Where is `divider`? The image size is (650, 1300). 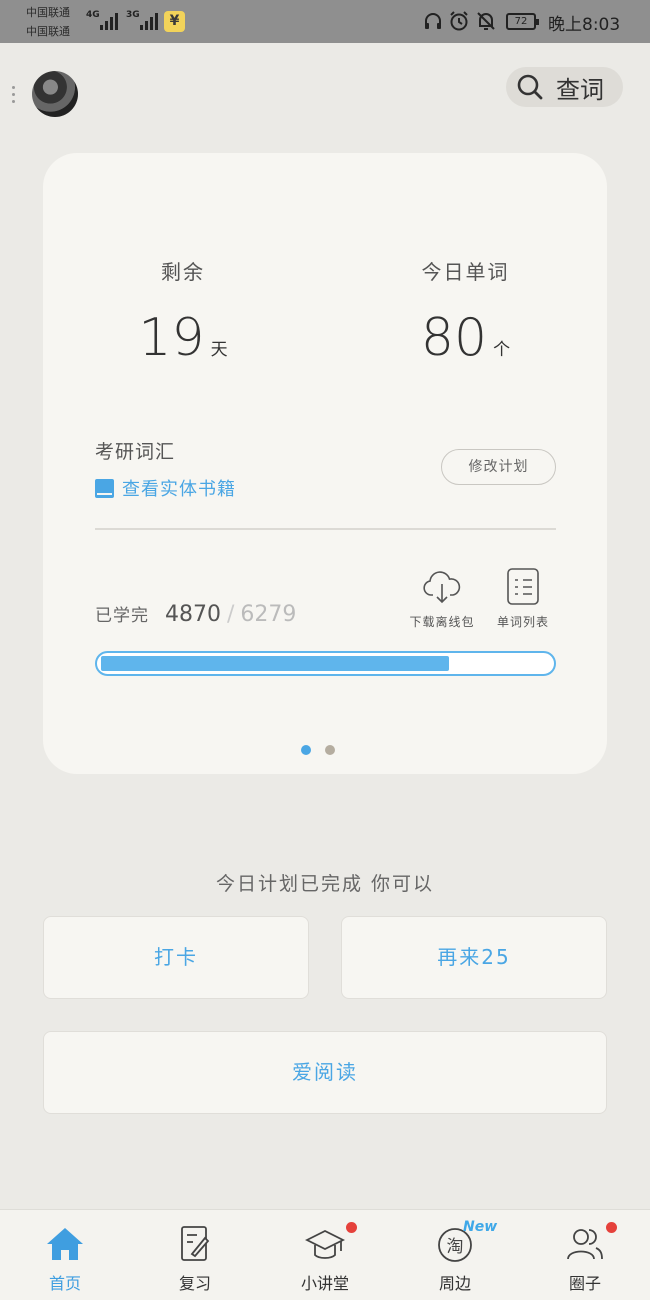
divider is located at coordinates (325, 529).